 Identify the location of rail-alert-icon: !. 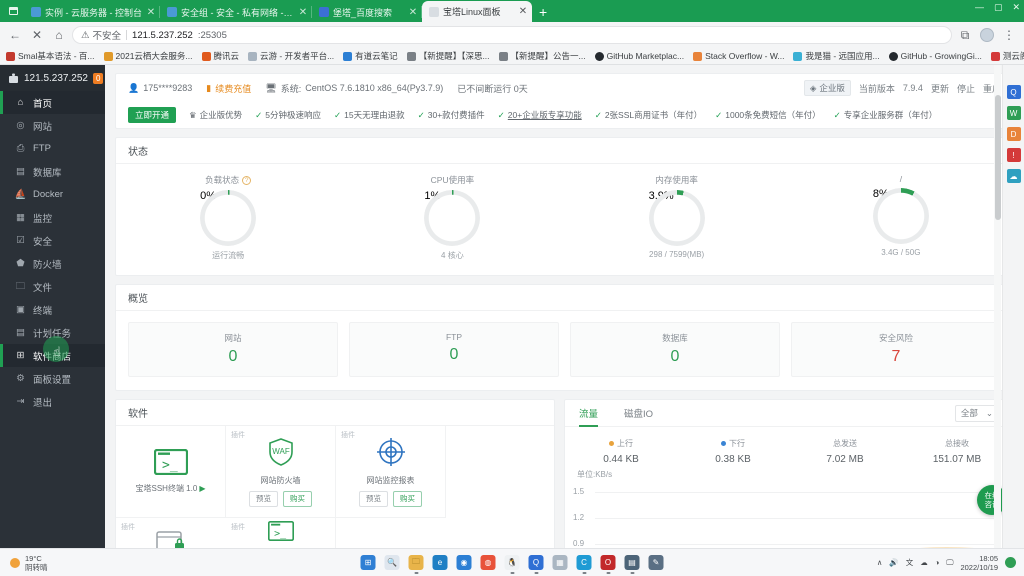
(1013, 155).